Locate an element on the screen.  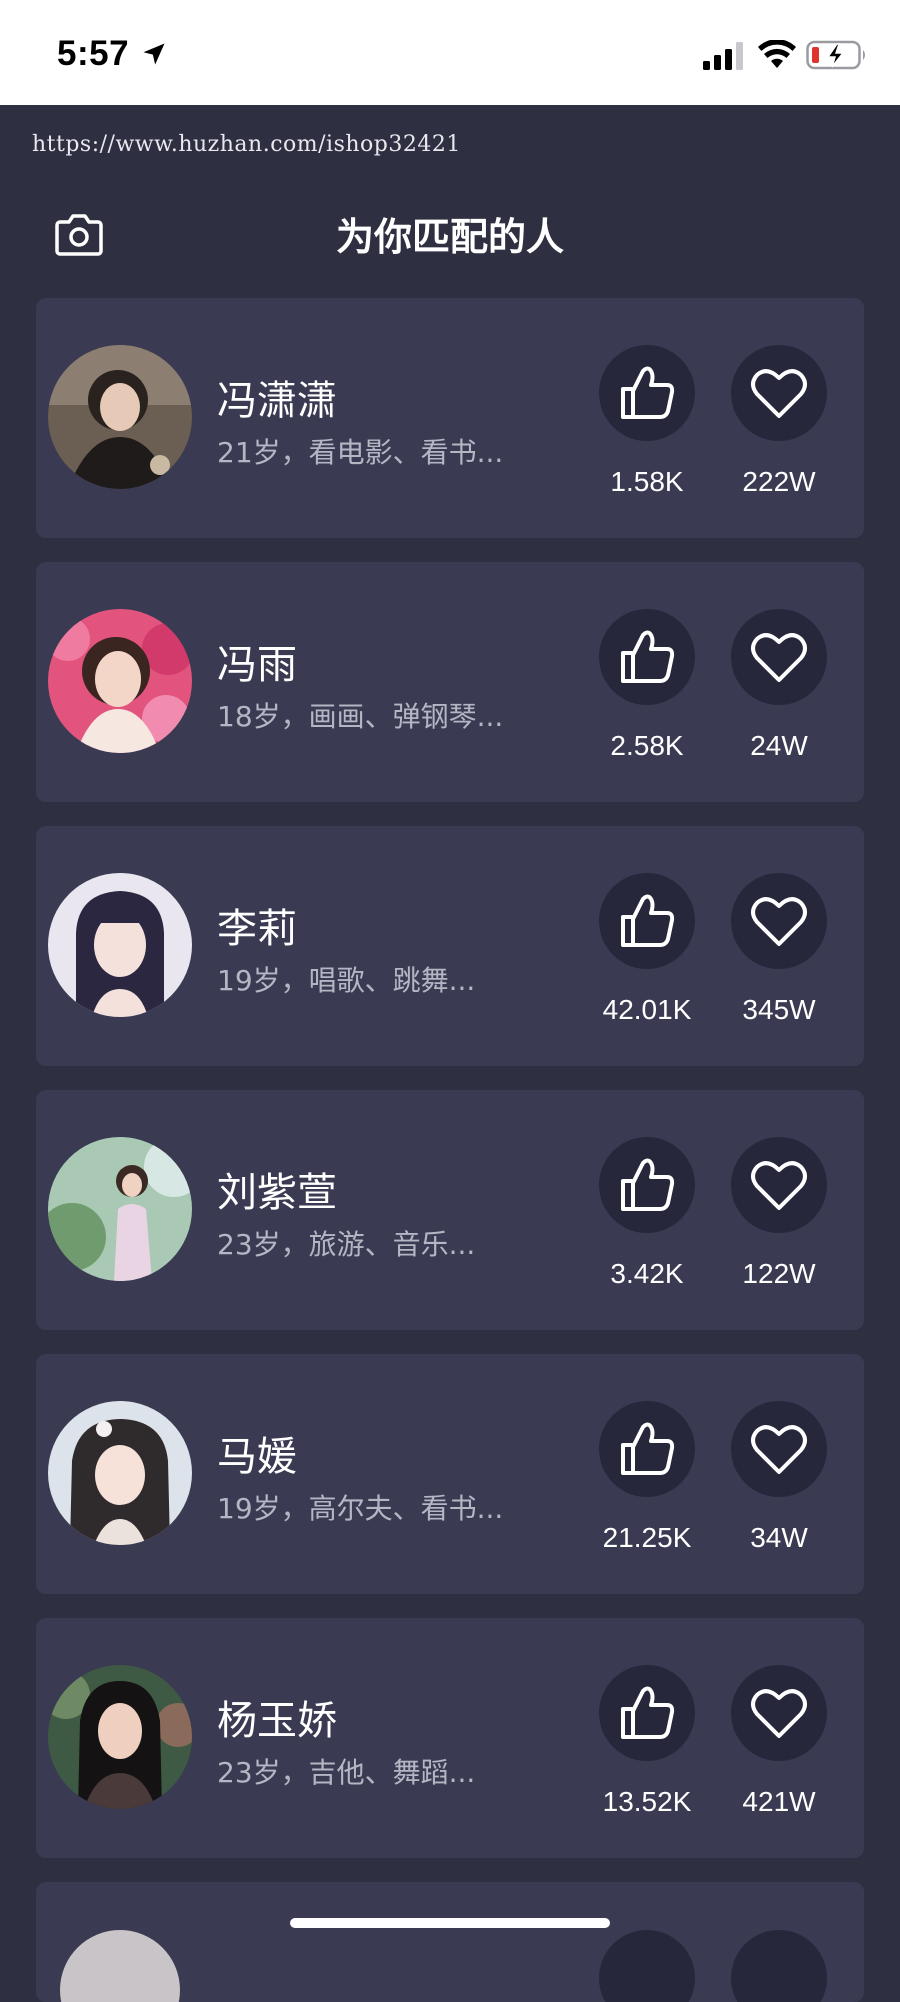
like-count: 3.42K is located at coordinates (647, 1273).